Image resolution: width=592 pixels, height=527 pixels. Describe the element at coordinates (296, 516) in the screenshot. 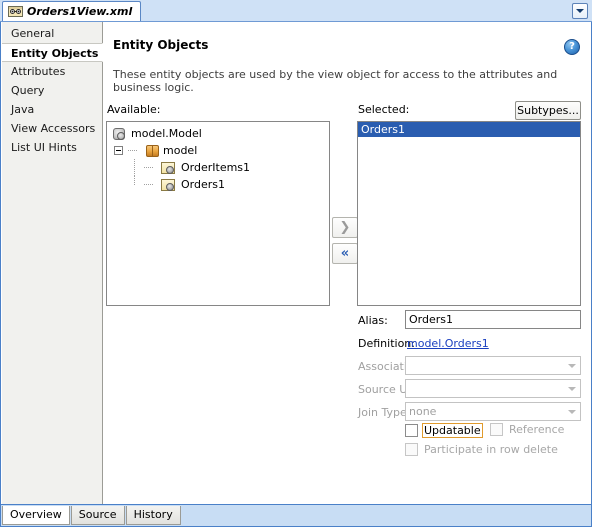

I see `editor-bottom-tab-strip: Overview Source History` at that location.